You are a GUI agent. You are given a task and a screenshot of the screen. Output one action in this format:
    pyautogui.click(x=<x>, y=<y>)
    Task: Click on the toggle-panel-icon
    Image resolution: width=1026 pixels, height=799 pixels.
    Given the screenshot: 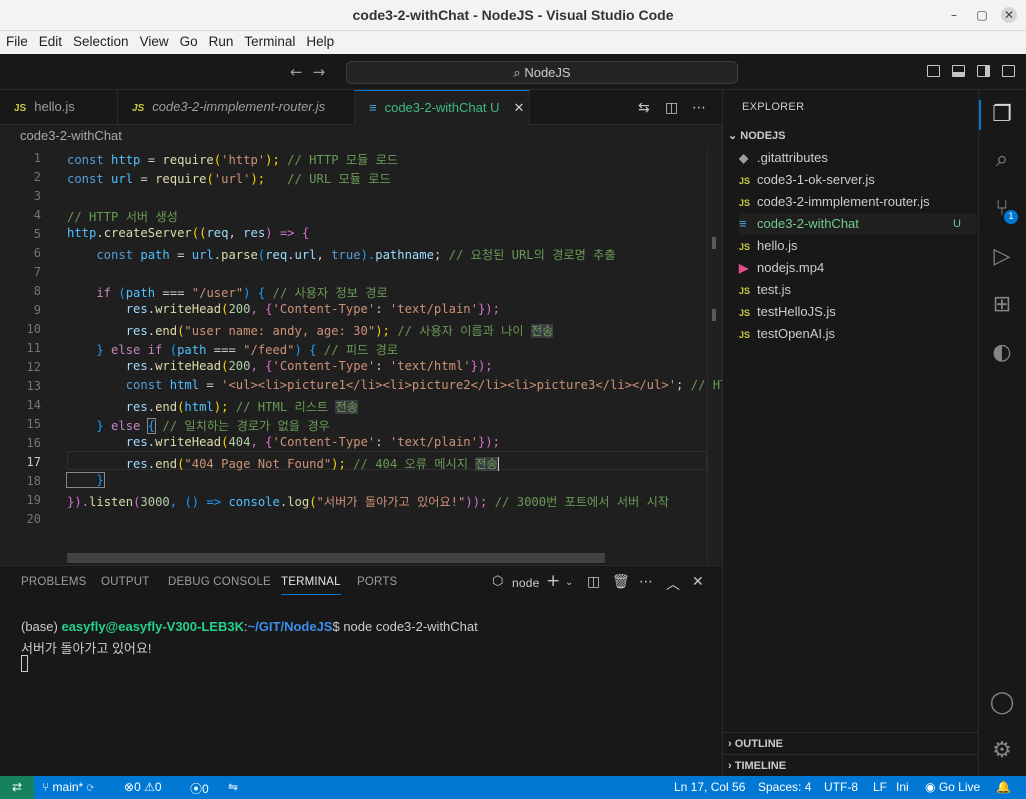 What is the action you would take?
    pyautogui.click(x=958, y=71)
    